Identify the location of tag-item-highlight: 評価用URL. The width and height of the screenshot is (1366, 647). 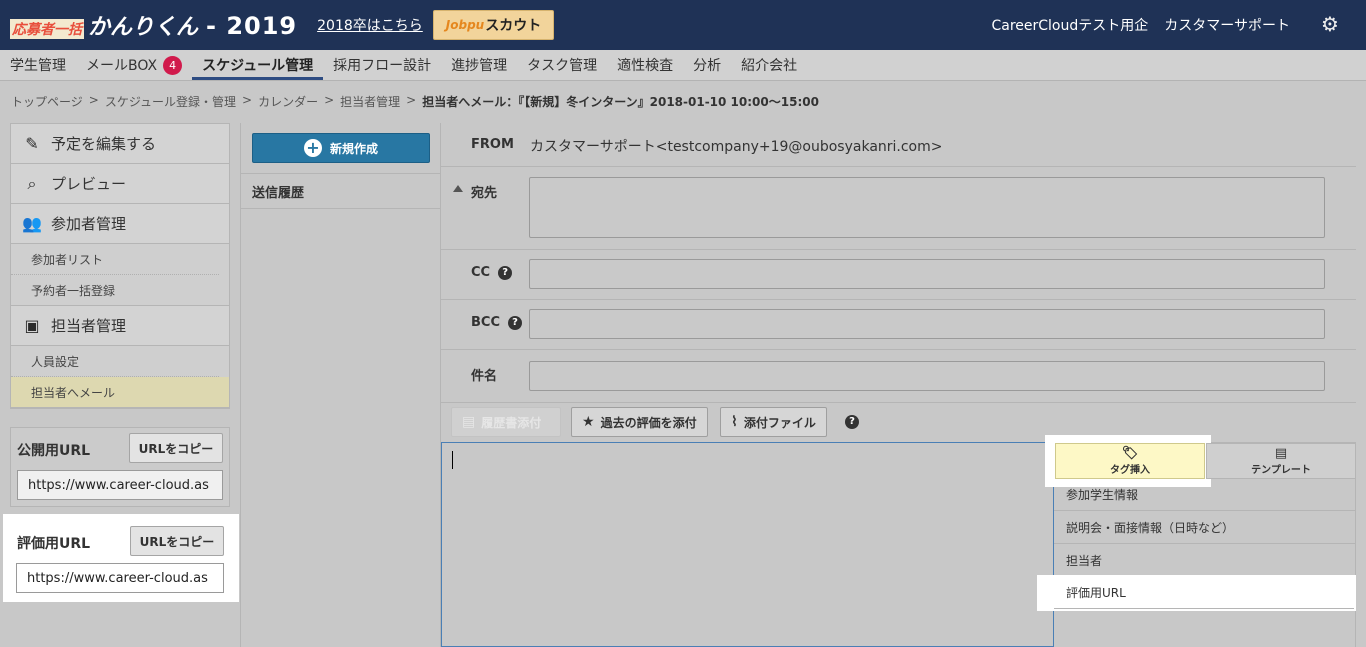
(1200, 593).